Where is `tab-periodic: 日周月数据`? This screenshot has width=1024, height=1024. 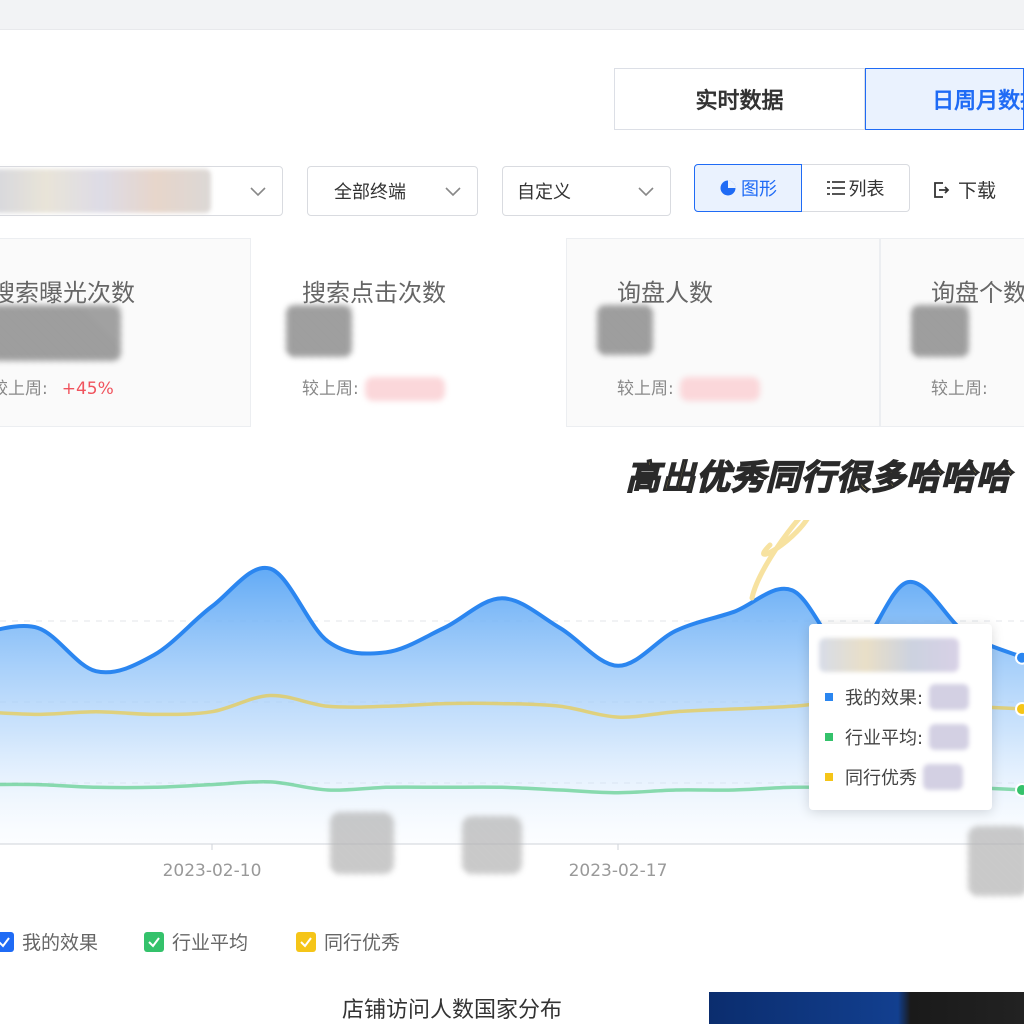
tab-periodic: 日周月数据 is located at coordinates (944, 99).